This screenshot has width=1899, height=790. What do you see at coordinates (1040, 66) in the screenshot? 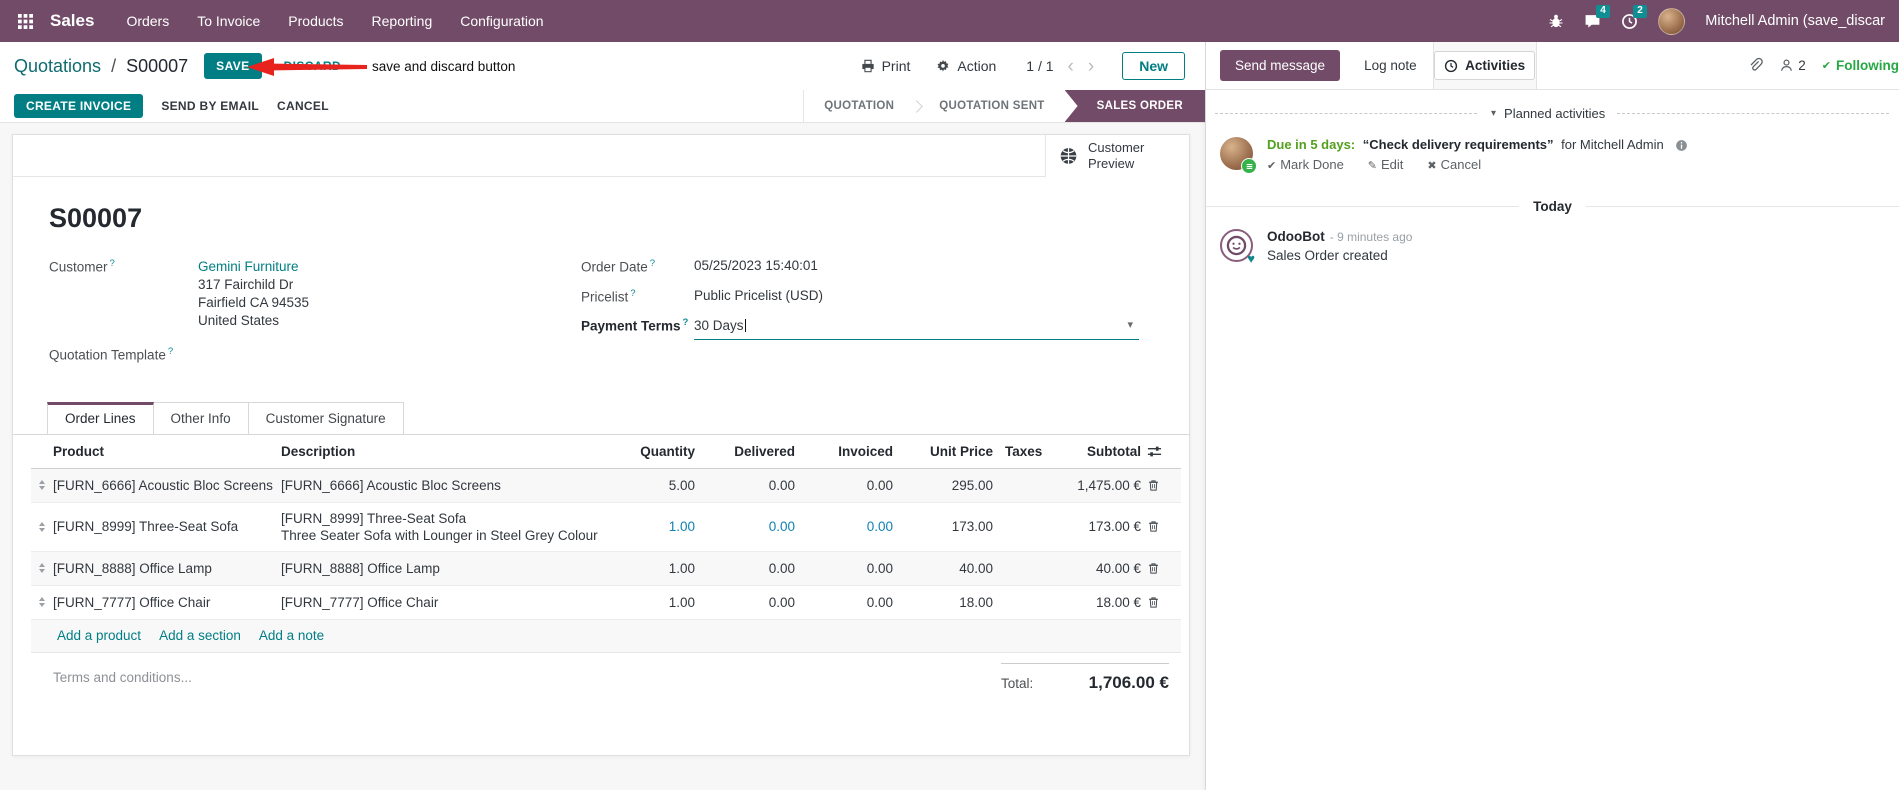
I see `pager-counter: 1 / 1` at bounding box center [1040, 66].